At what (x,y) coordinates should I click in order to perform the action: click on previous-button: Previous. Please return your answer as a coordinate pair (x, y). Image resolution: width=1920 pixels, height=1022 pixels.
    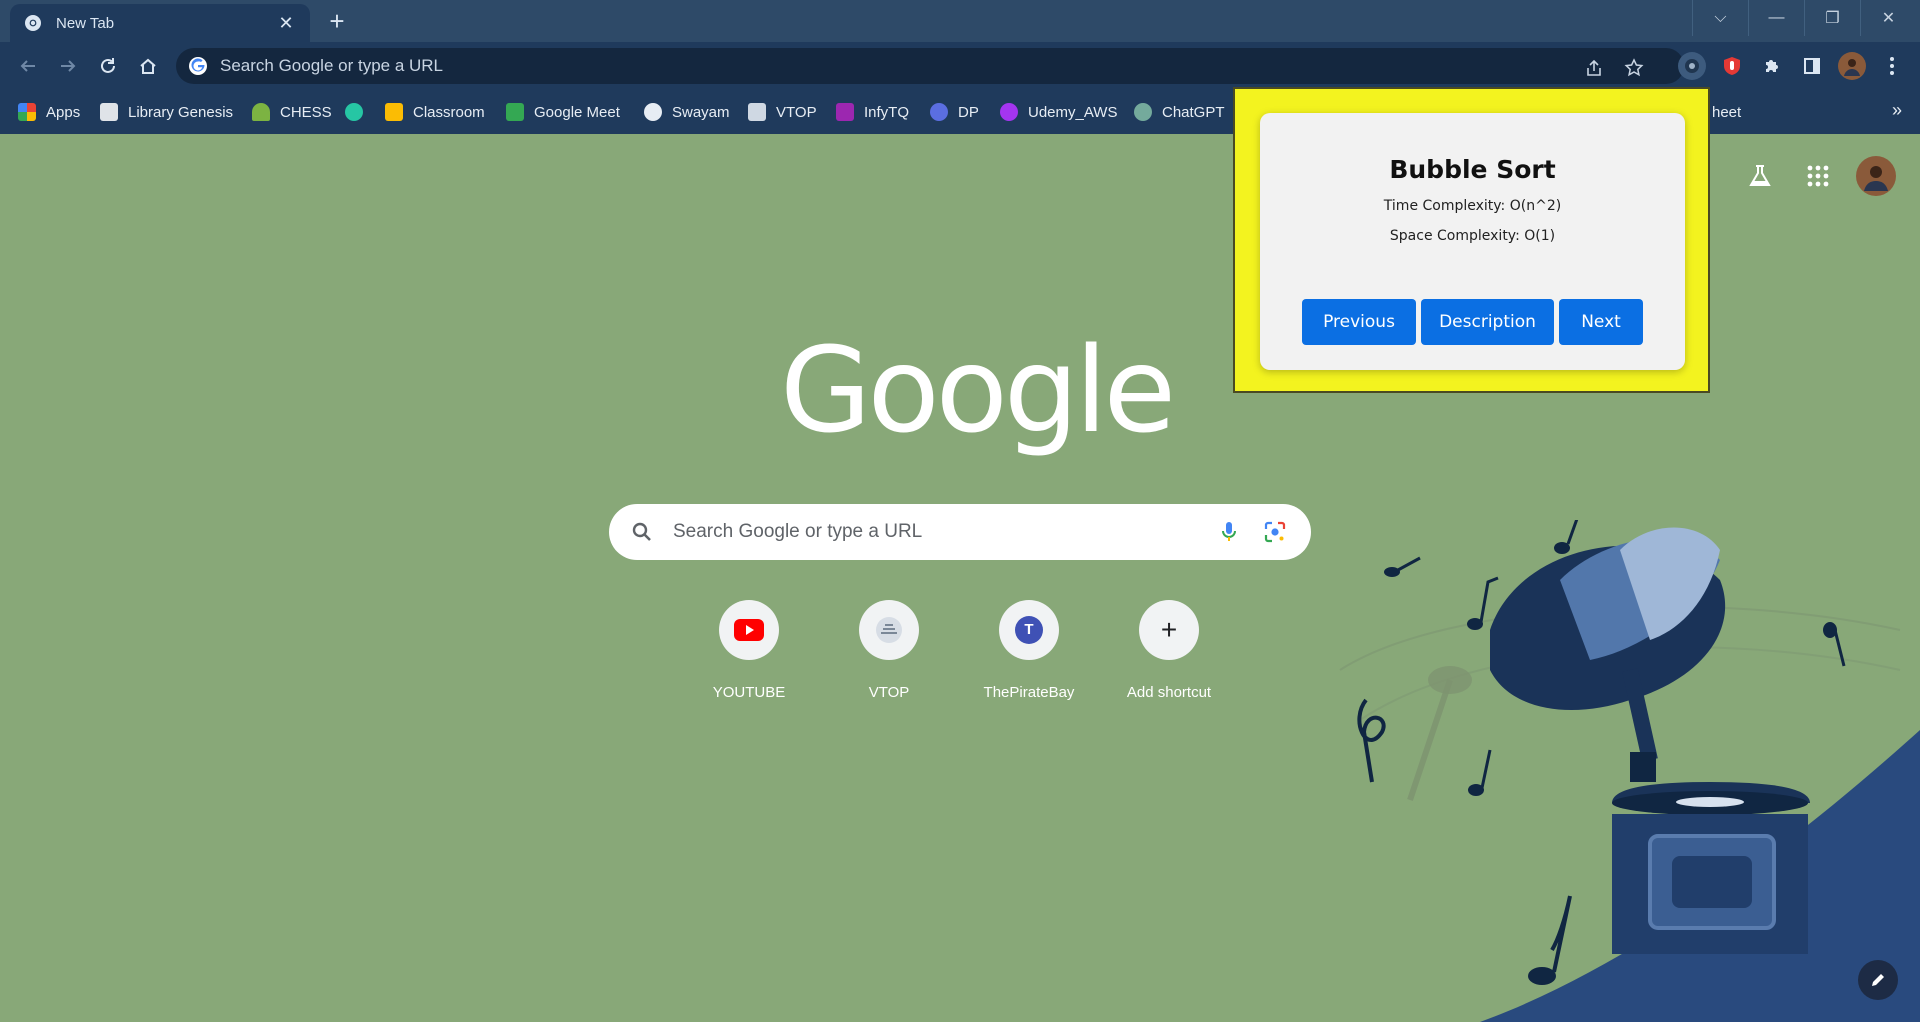
    Looking at the image, I should click on (1359, 322).